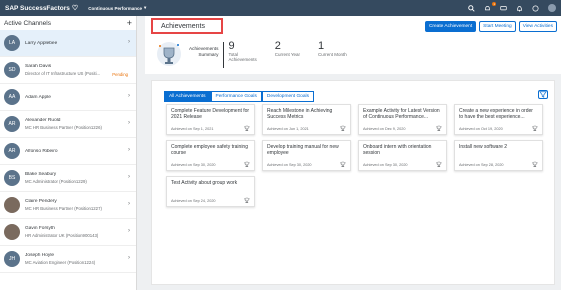  What do you see at coordinates (490, 6) in the screenshot?
I see `notifications-icon: 1` at bounding box center [490, 6].